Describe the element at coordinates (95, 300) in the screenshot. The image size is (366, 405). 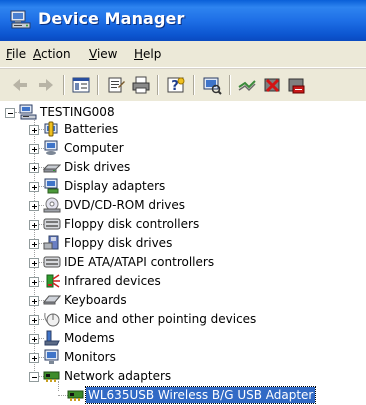
I see `tree-item-label: Keyboards` at that location.